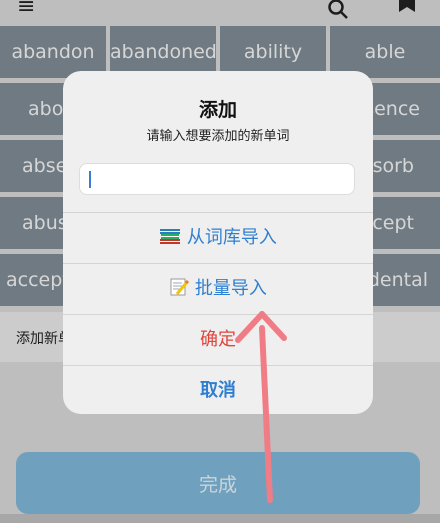 This screenshot has width=440, height=523. Describe the element at coordinates (173, 237) in the screenshot. I see `books-icon` at that location.